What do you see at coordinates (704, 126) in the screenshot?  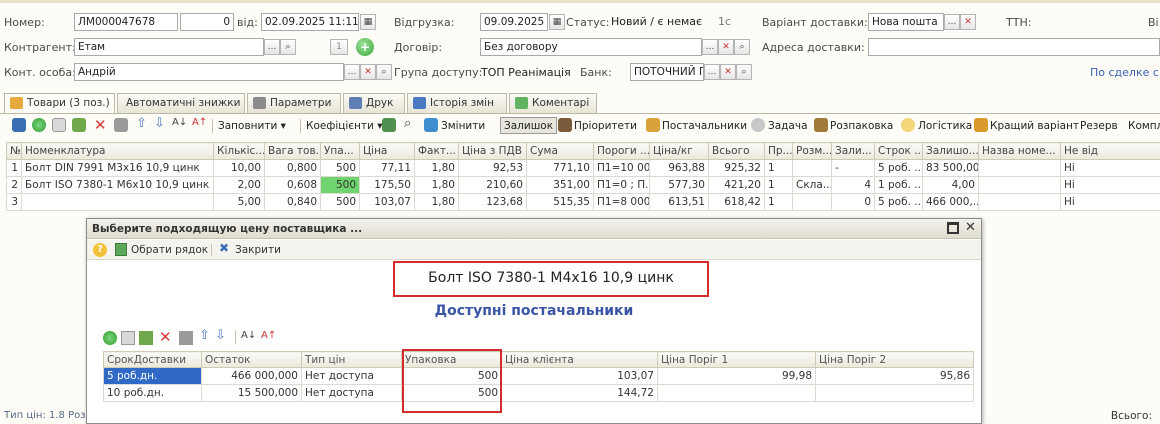 I see `suppliers-button: Постачальники` at bounding box center [704, 126].